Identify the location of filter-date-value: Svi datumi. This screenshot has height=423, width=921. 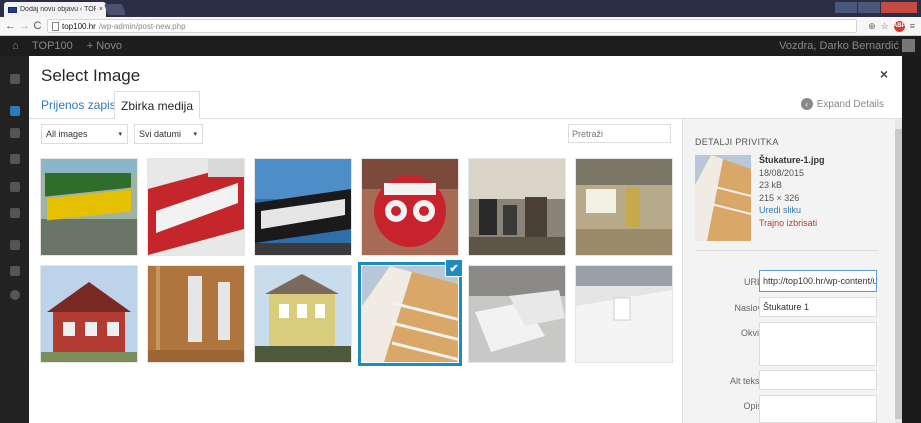
(160, 134).